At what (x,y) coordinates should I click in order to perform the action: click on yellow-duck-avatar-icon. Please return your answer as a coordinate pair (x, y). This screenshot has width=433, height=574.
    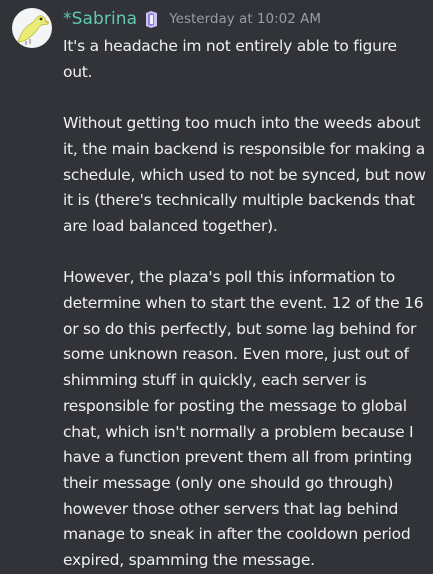
    Looking at the image, I should click on (32, 28).